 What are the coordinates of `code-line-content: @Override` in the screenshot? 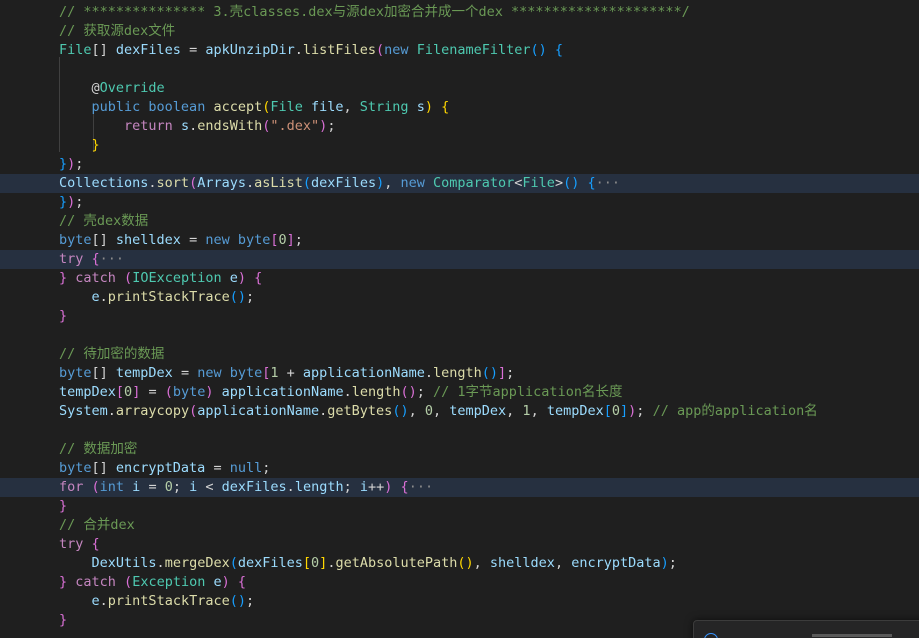 It's located at (112, 88).